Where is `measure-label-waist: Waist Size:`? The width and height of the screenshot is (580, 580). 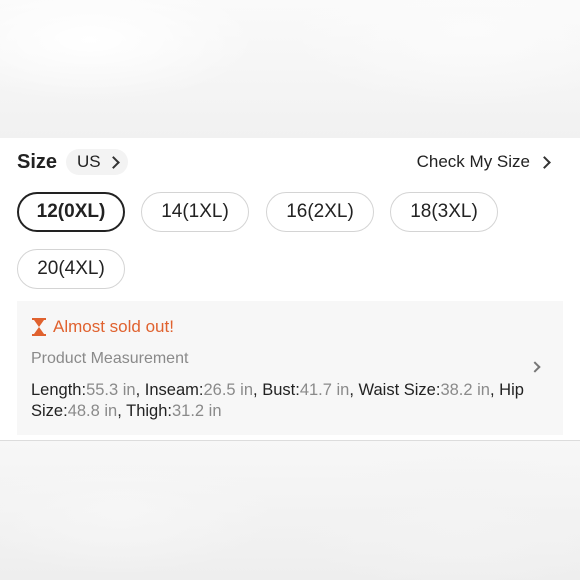
measure-label-waist: Waist Size: is located at coordinates (399, 390).